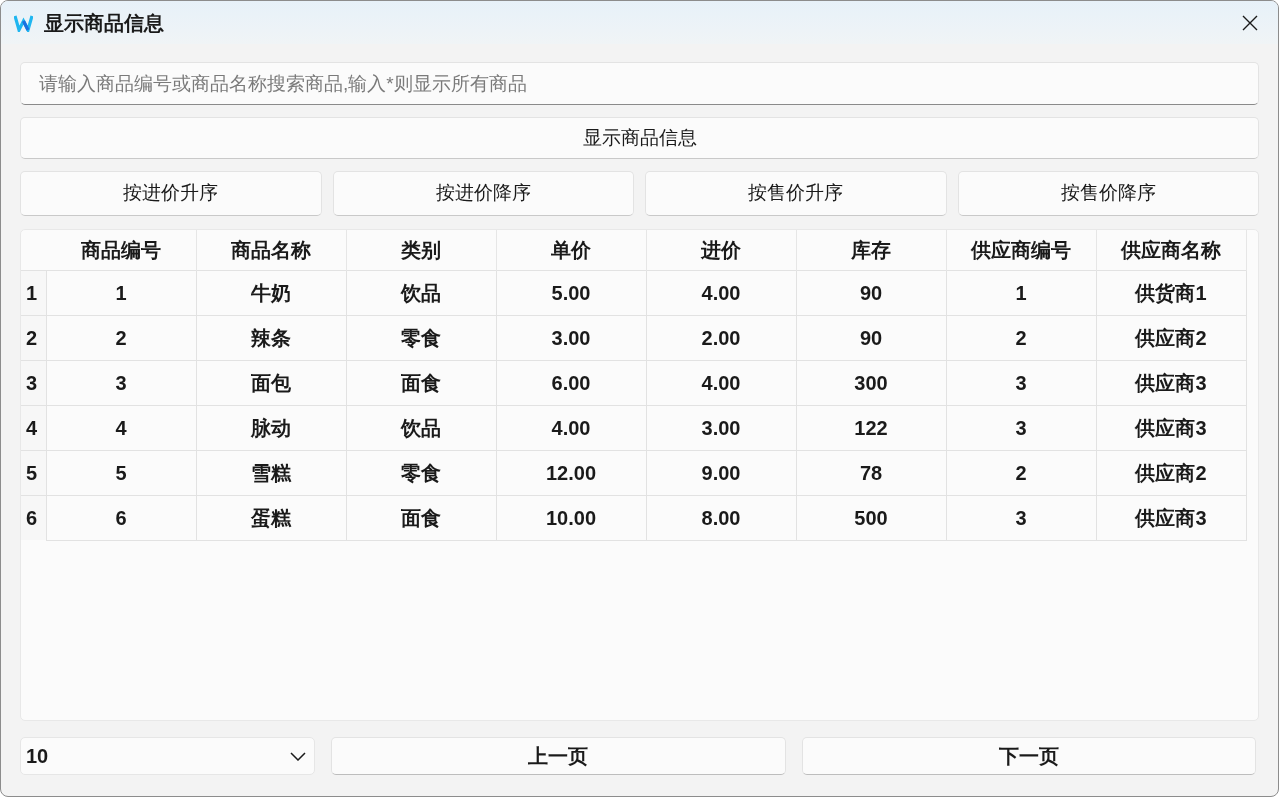 The height and width of the screenshot is (797, 1279). I want to click on table-cell: 雪糕, so click(271, 472).